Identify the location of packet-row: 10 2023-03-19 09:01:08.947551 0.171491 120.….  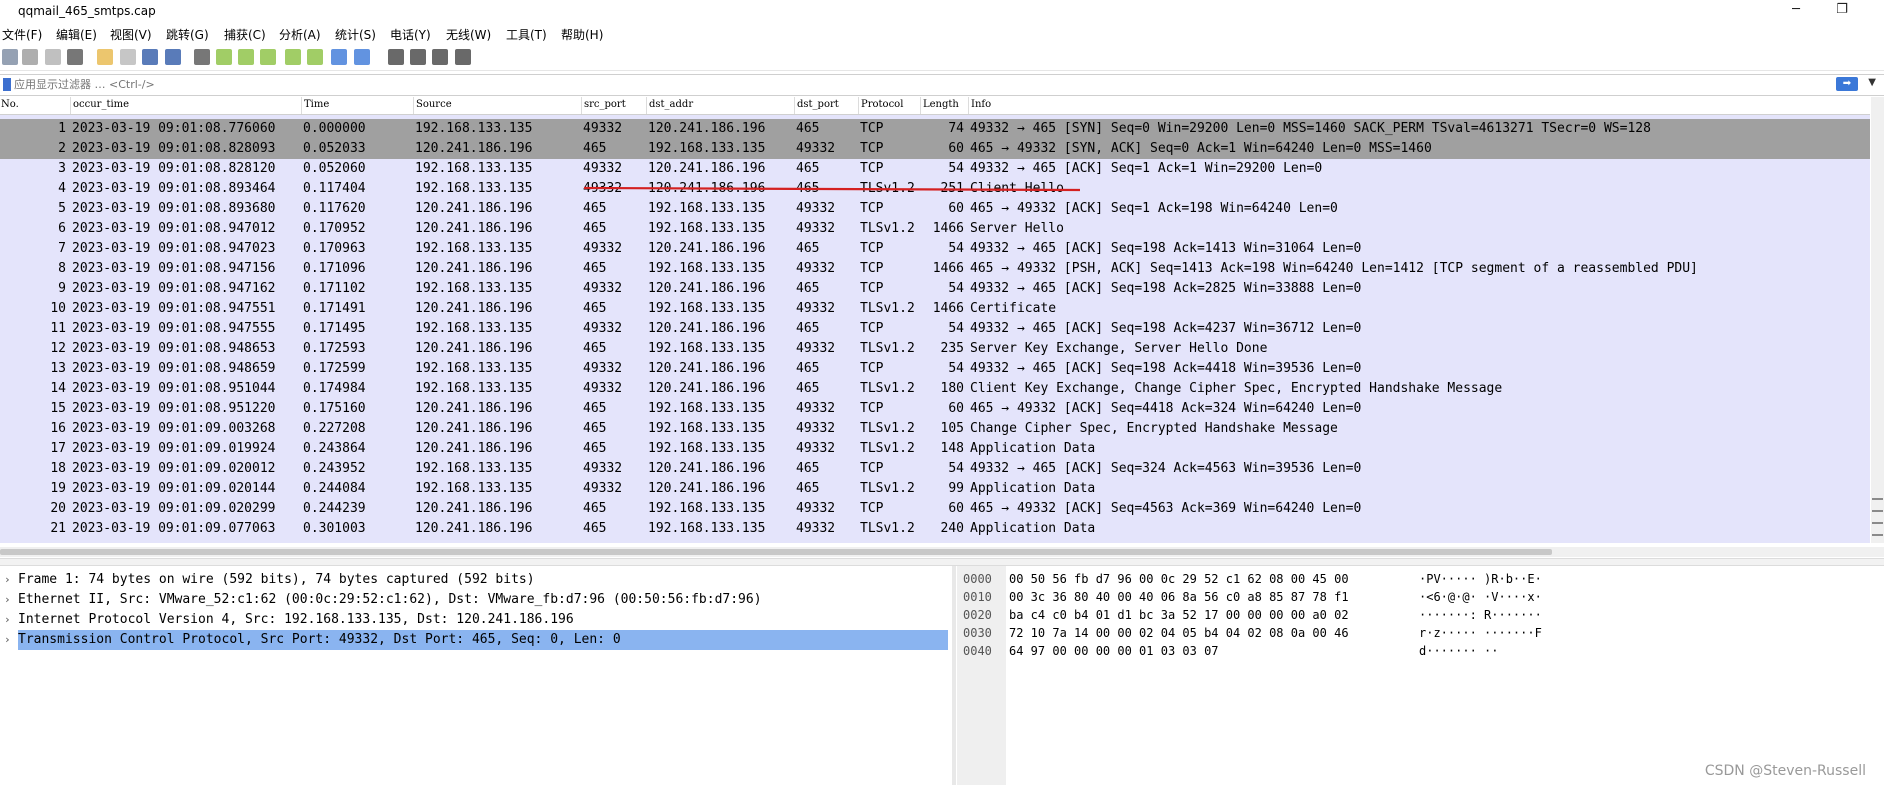
(935, 309).